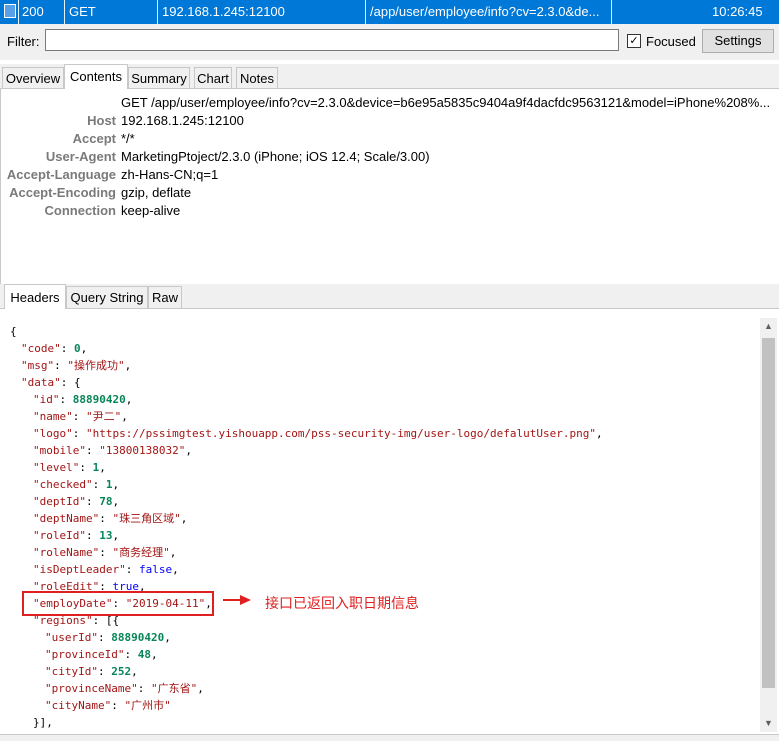  I want to click on session-result: 200, so click(33, 11).